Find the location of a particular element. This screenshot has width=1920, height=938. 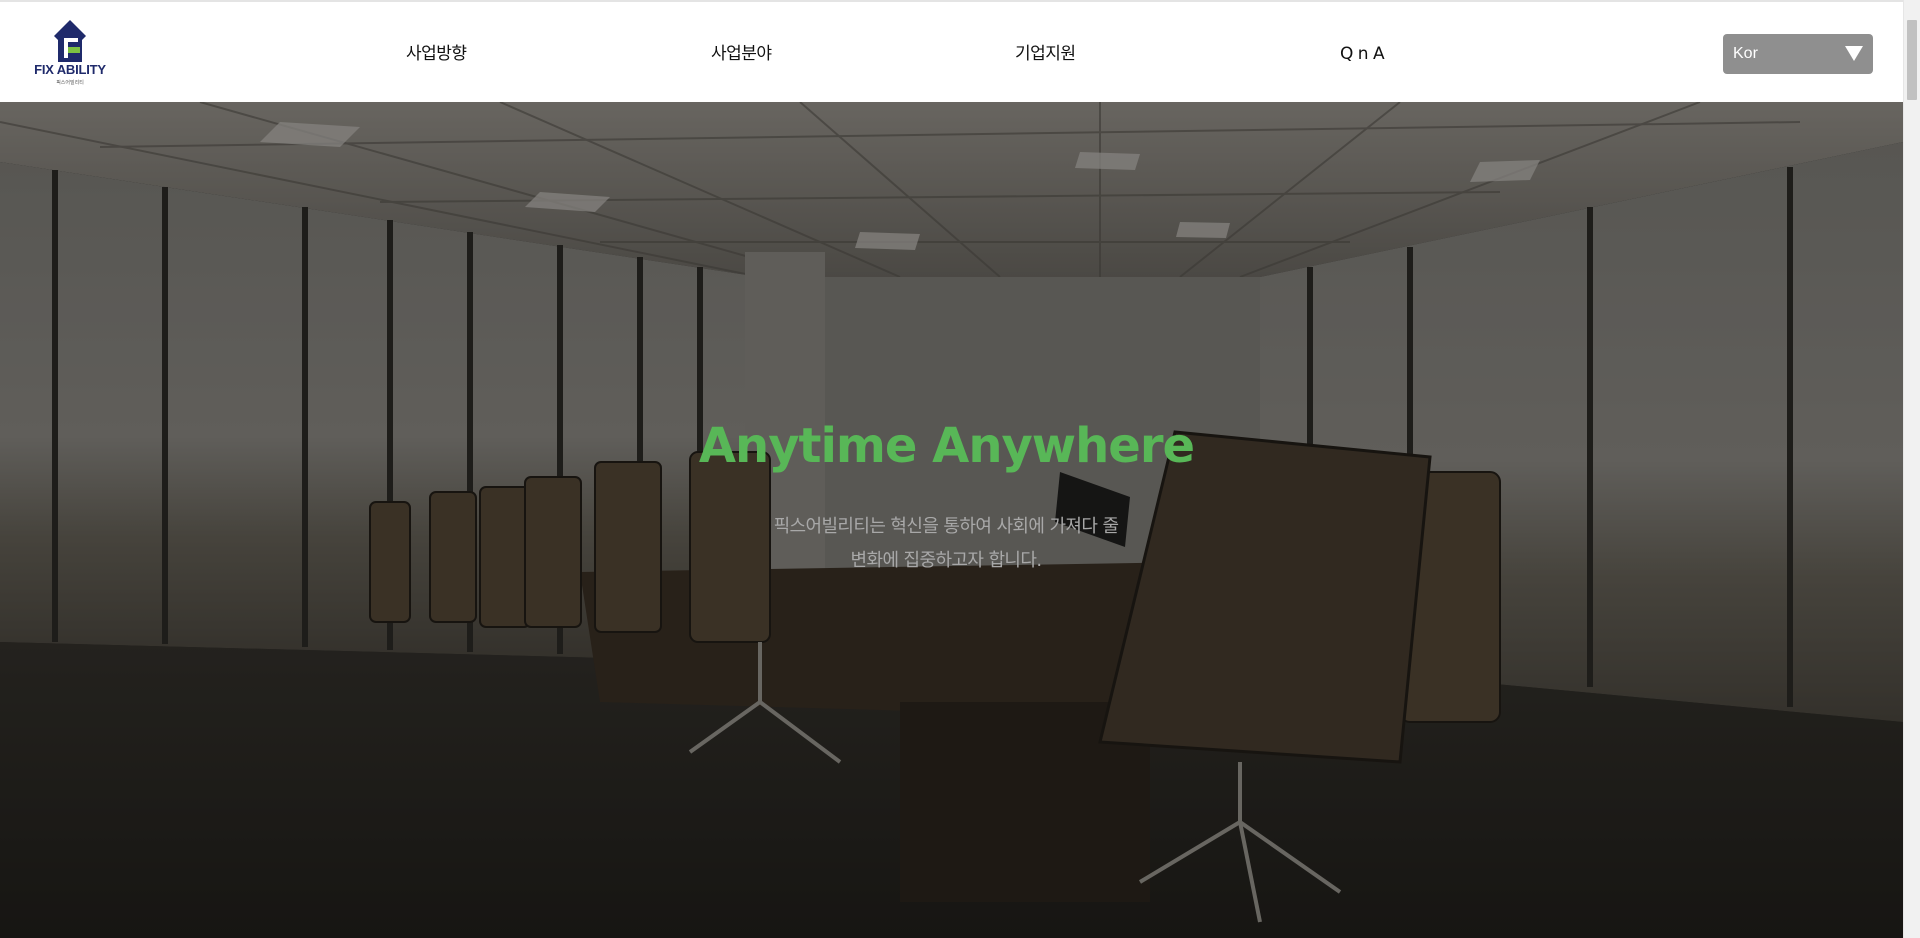

nav-item-business-direction: 사업방향 is located at coordinates (436, 54).